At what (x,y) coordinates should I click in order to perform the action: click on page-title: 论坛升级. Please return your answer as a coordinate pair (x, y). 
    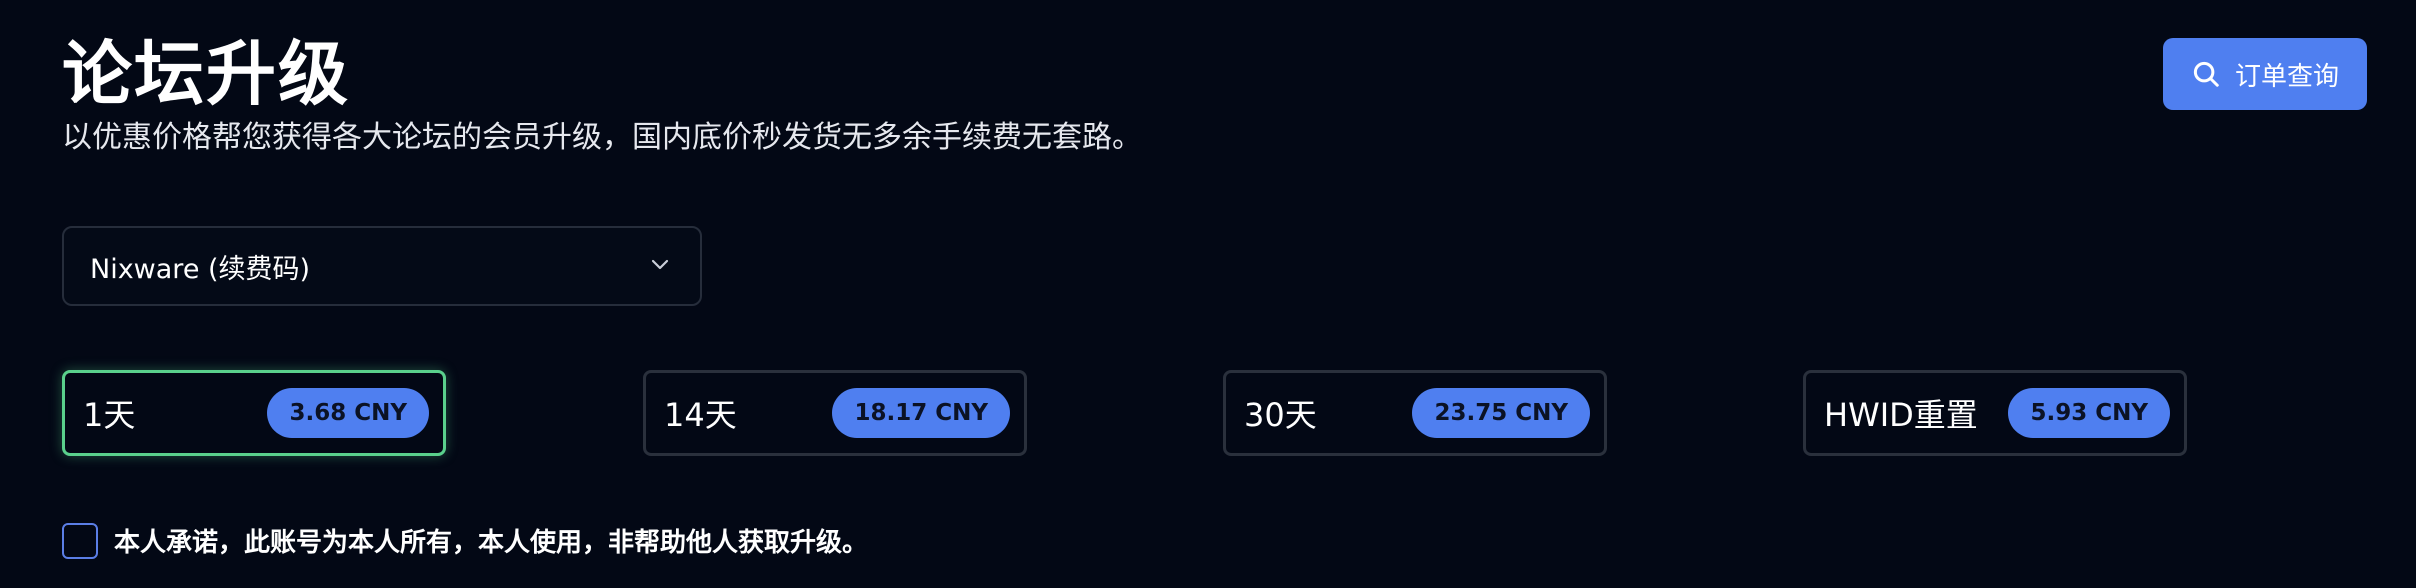
    Looking at the image, I should click on (206, 74).